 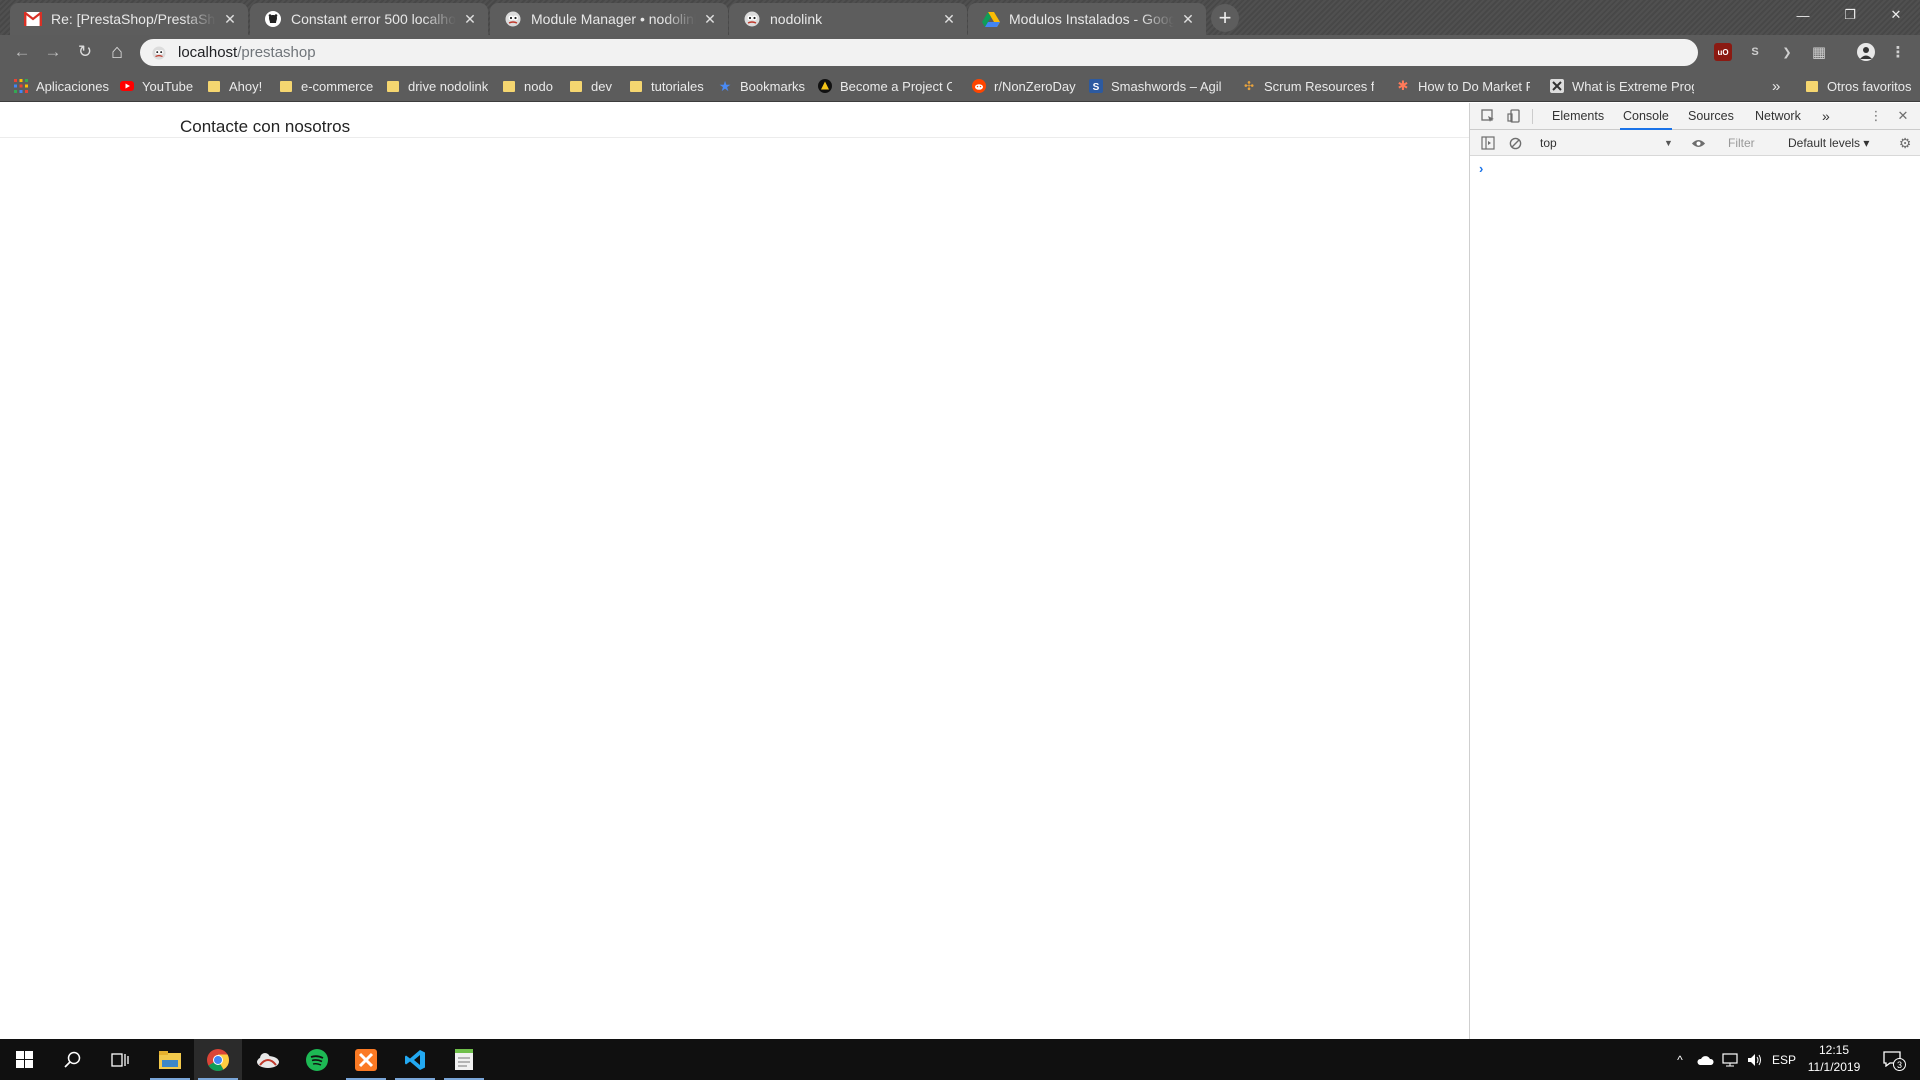 What do you see at coordinates (1668, 143) in the screenshot?
I see `chevron-down-icon: ▼` at bounding box center [1668, 143].